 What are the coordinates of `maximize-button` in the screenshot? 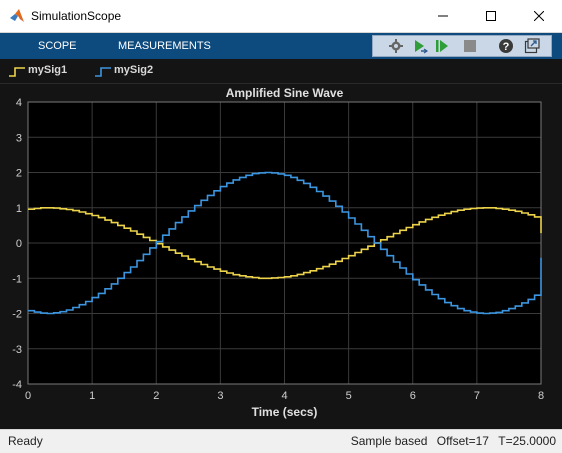 It's located at (491, 16).